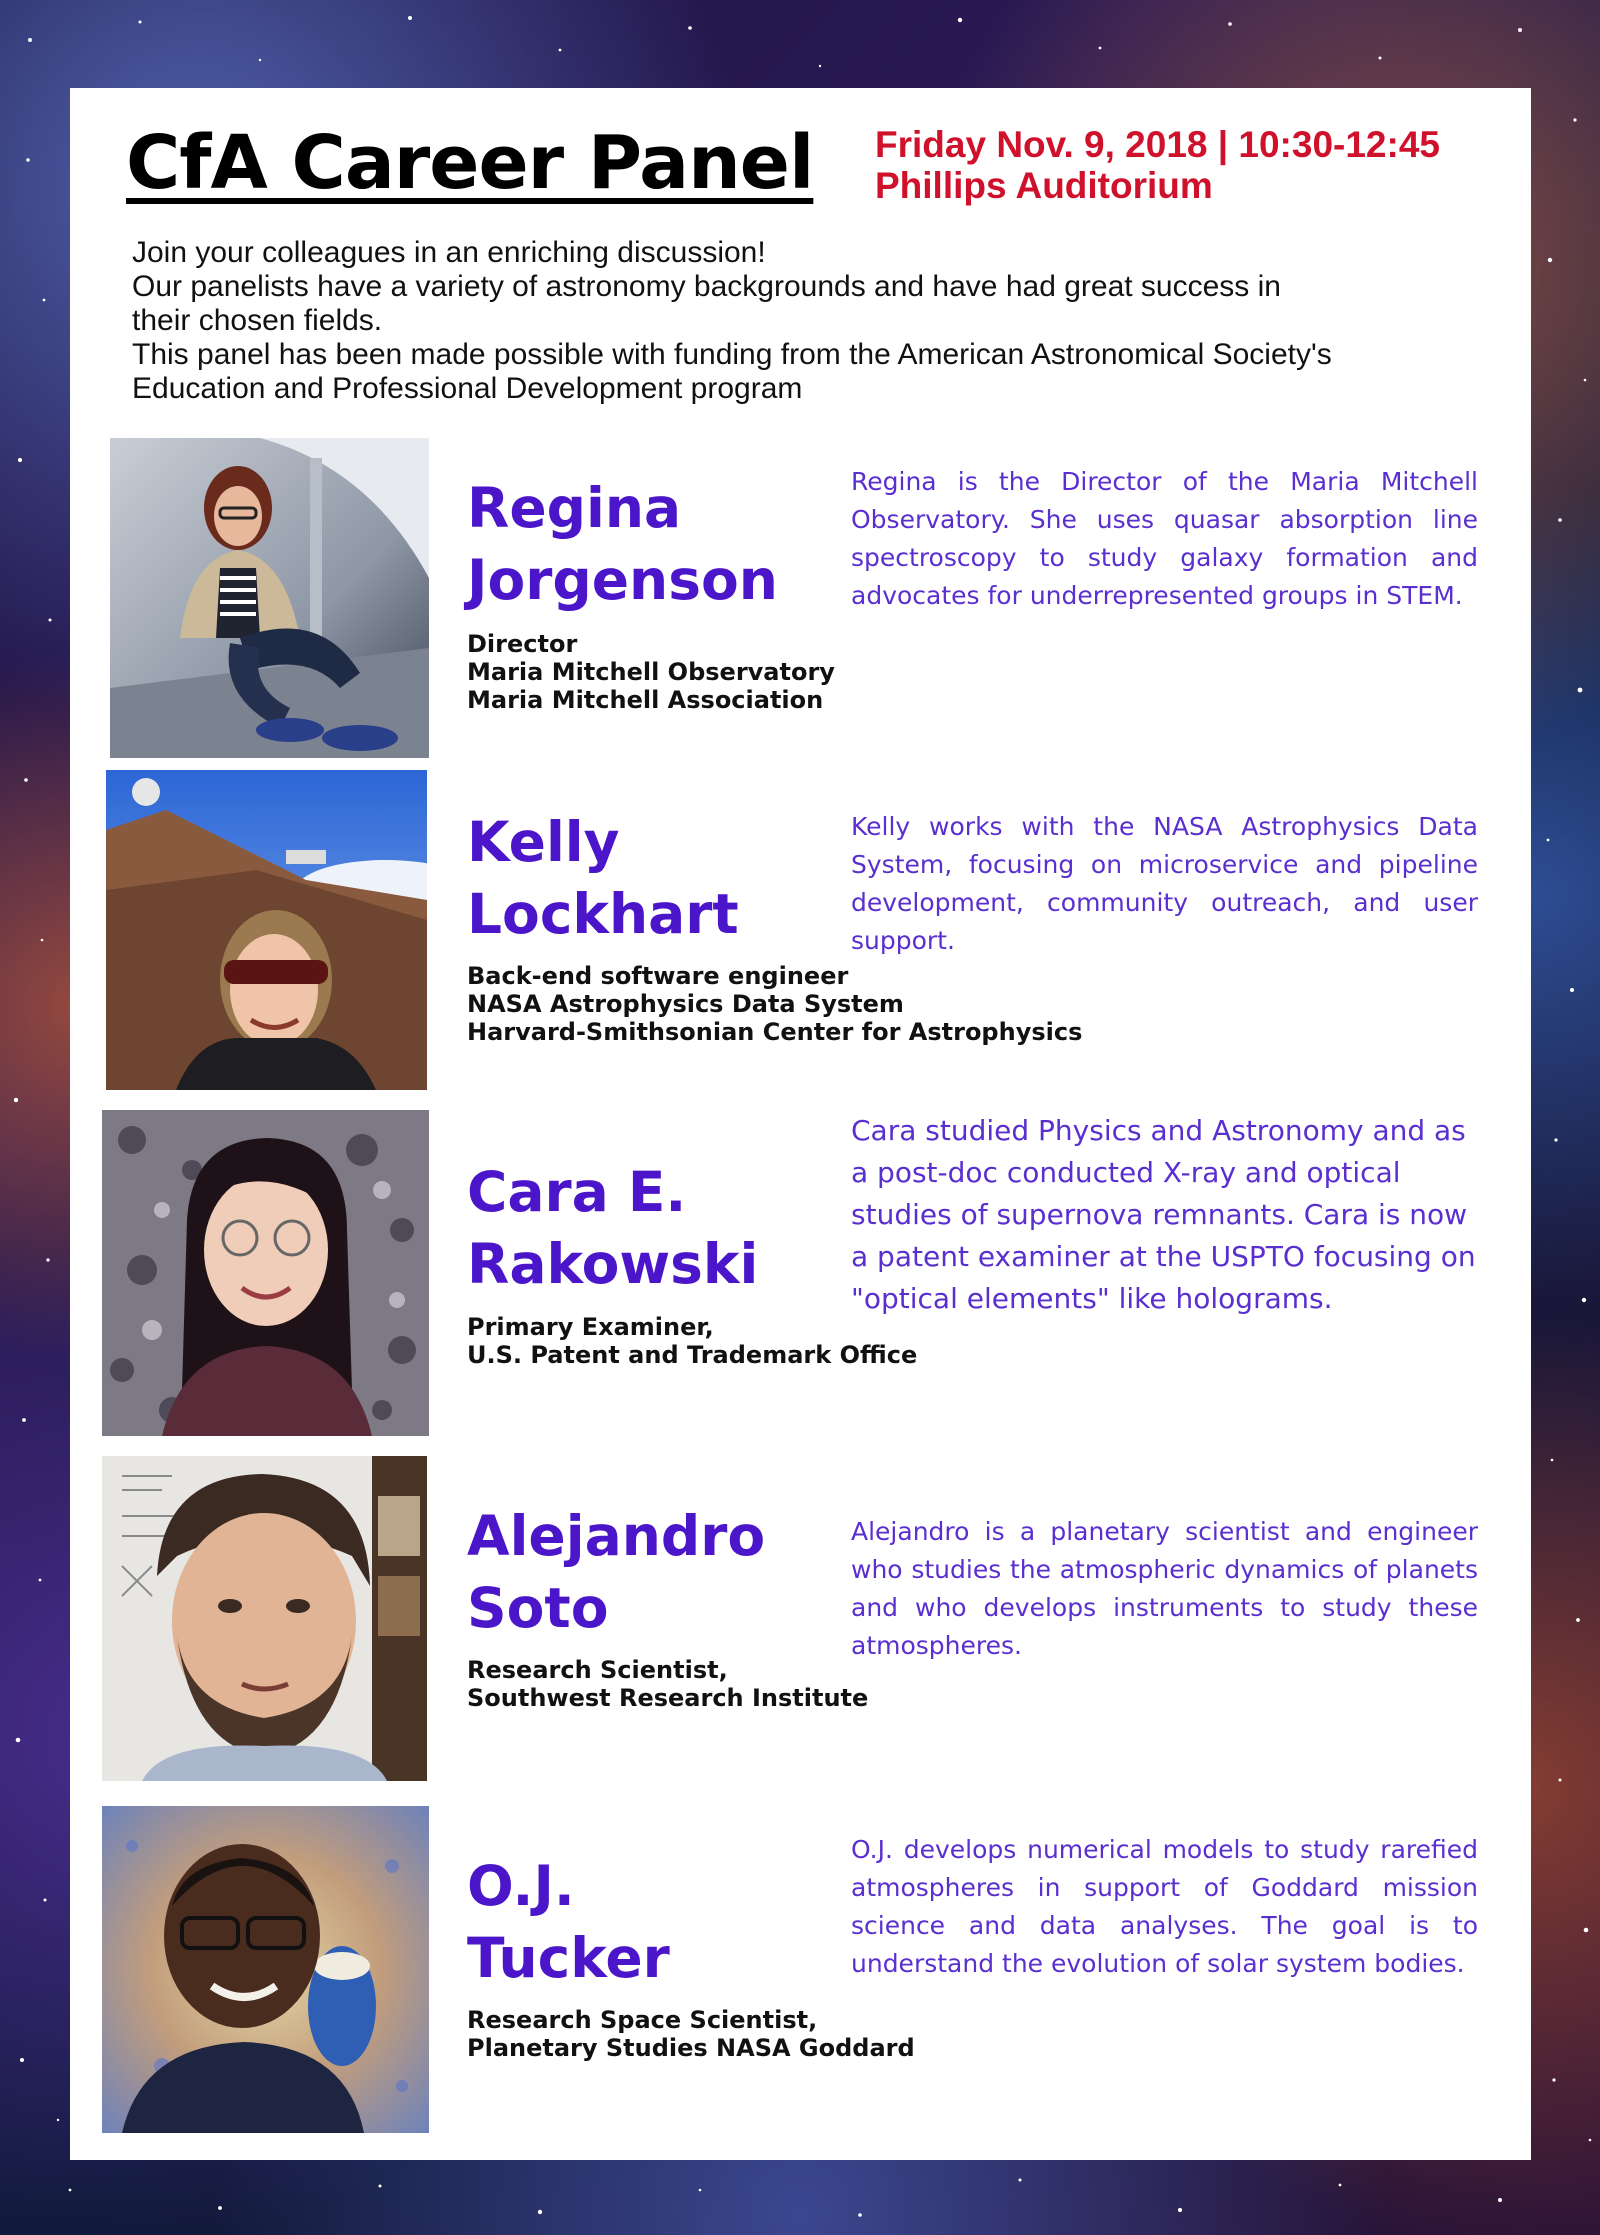 This screenshot has height=2235, width=1600. What do you see at coordinates (622, 580) in the screenshot?
I see `panelist-last-name: Jorgenson` at bounding box center [622, 580].